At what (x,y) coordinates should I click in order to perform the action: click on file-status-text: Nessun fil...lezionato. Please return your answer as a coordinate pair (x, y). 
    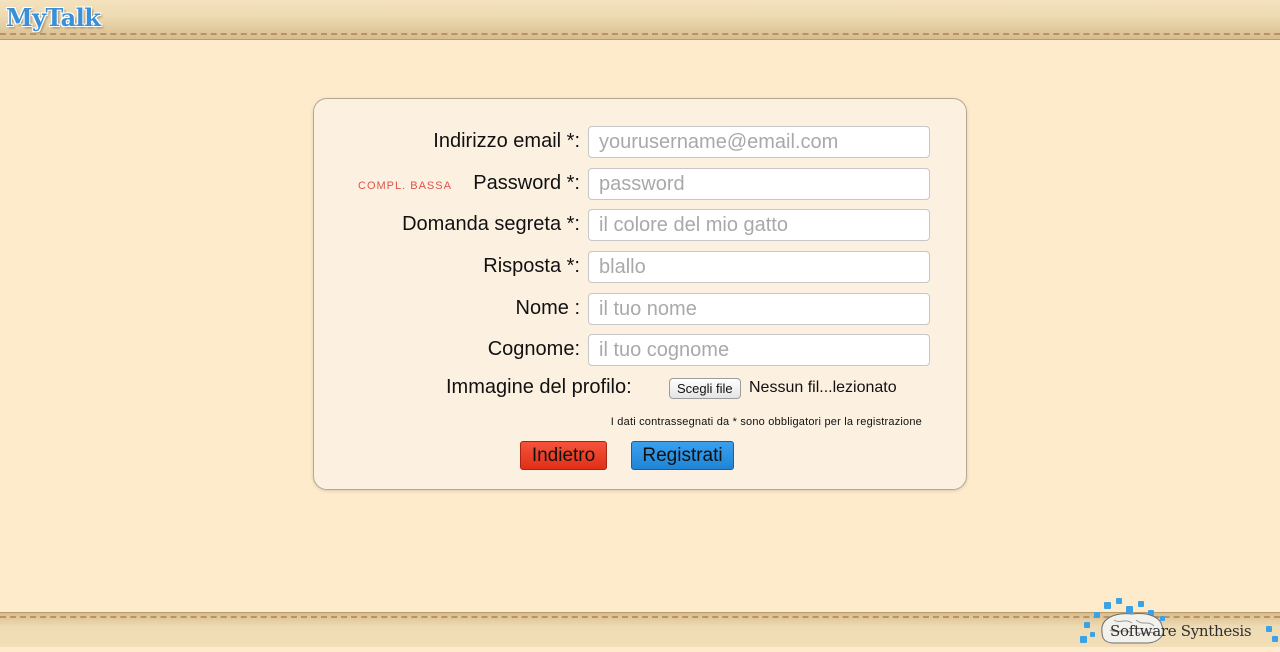
    Looking at the image, I should click on (823, 387).